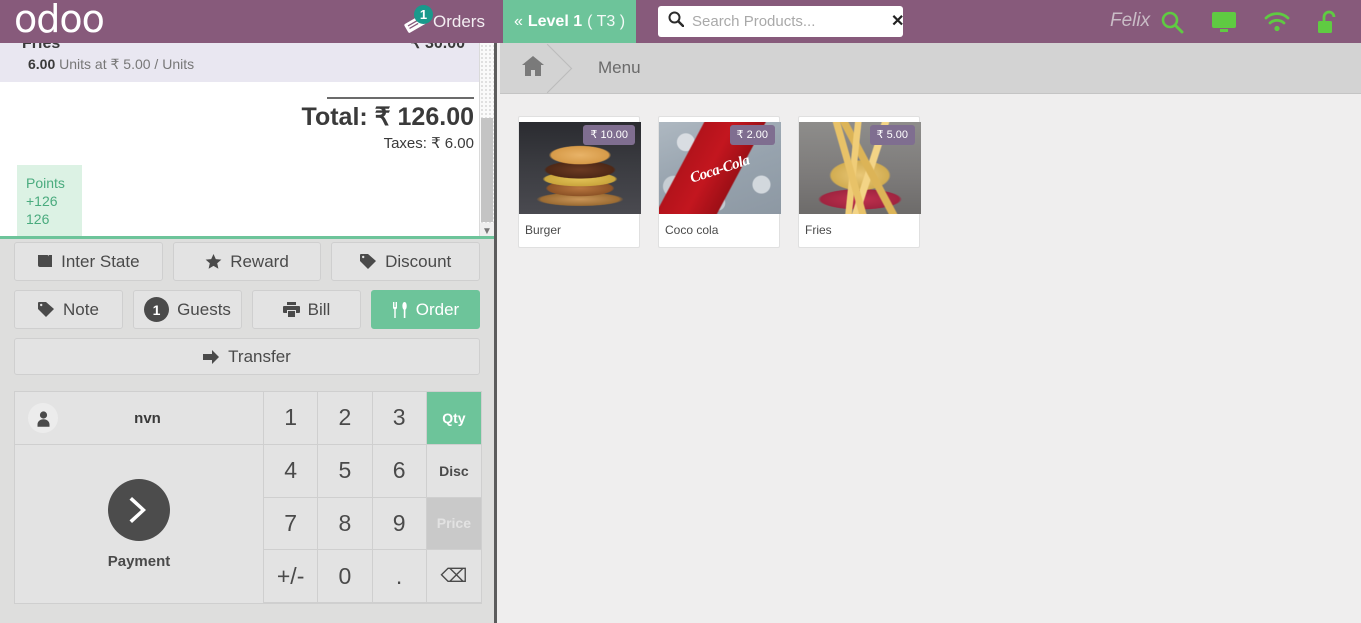 The height and width of the screenshot is (623, 1361). I want to click on scroll-down-arrow: ▼, so click(487, 229).